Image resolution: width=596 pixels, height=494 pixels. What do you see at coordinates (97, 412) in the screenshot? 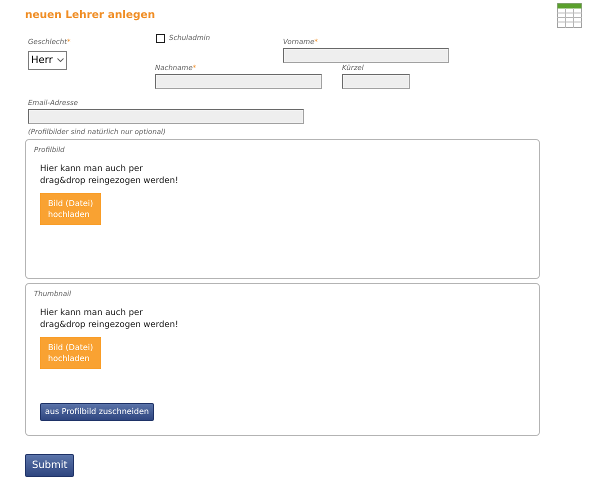
I see `crop-button: aus Profilbild zuschneiden` at bounding box center [97, 412].